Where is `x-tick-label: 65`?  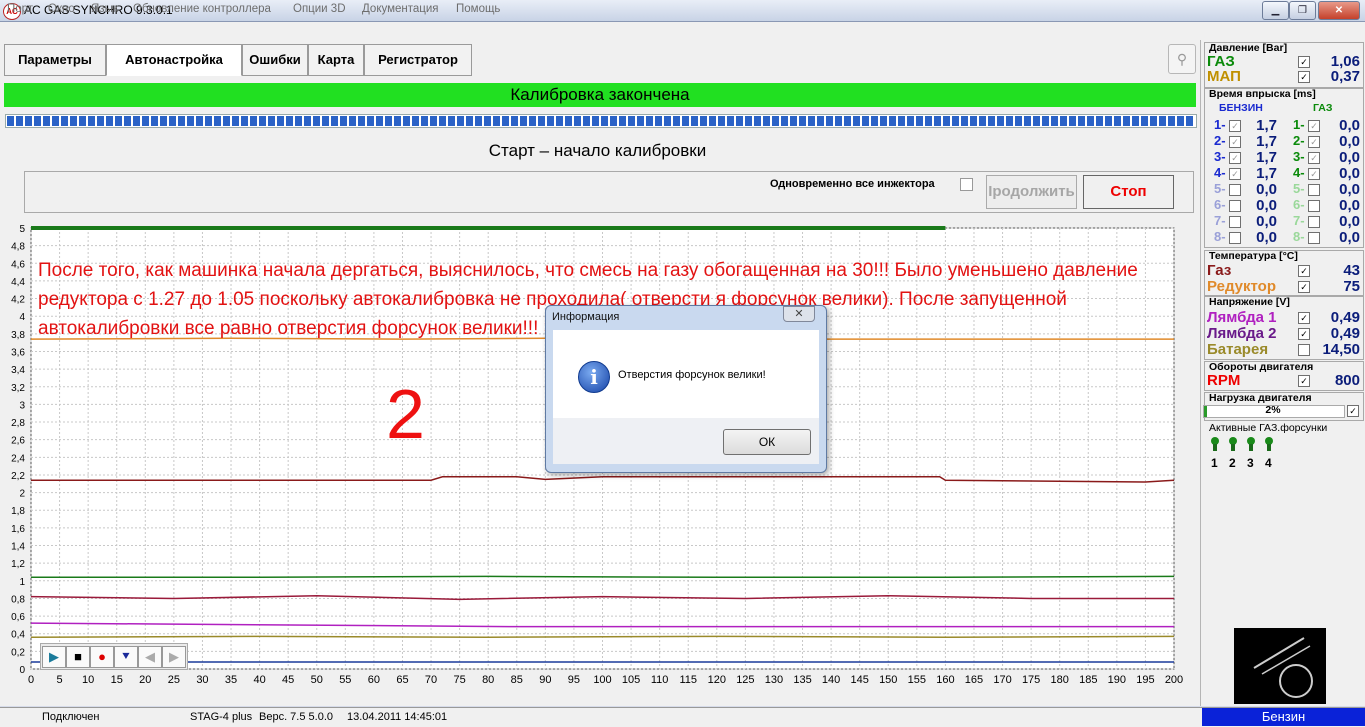 x-tick-label: 65 is located at coordinates (402, 680).